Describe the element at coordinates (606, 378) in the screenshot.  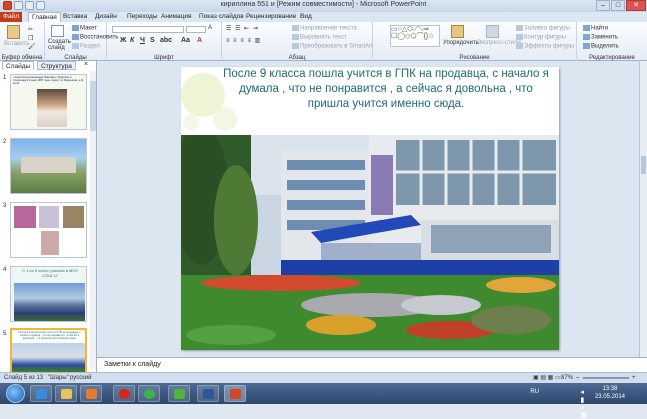
I see `zoom-slider` at that location.